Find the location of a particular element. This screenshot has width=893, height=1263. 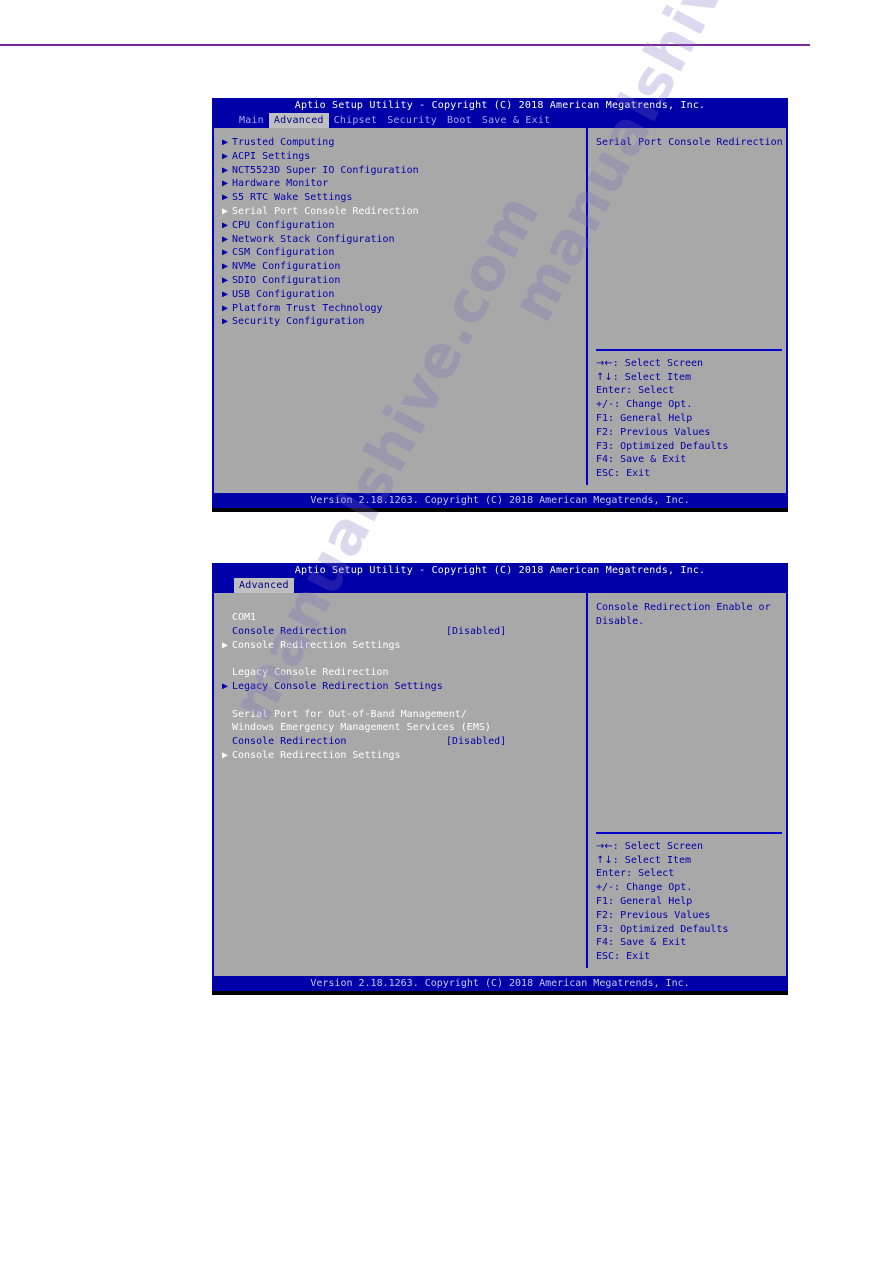

page-top-rule is located at coordinates (405, 45).